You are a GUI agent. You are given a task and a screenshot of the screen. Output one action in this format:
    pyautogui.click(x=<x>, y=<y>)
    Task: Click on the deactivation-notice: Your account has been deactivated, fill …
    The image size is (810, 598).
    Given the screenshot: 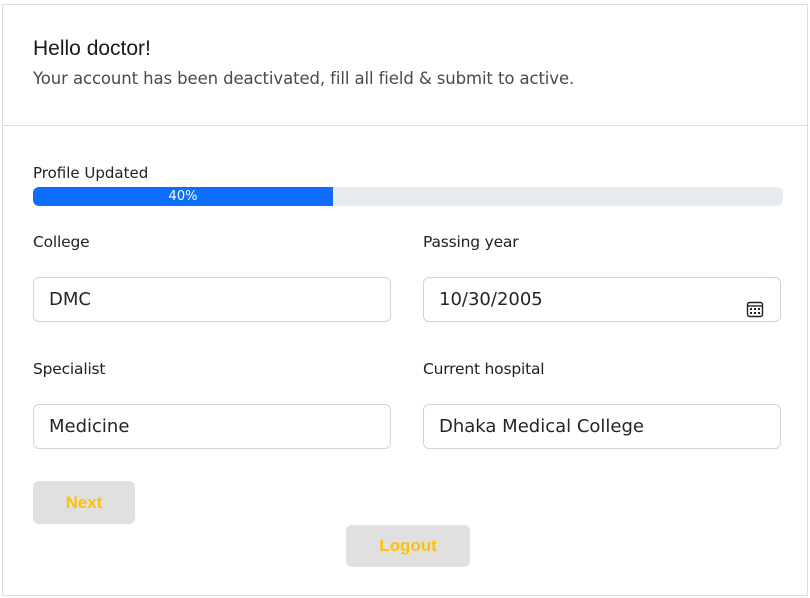 What is the action you would take?
    pyautogui.click(x=304, y=78)
    